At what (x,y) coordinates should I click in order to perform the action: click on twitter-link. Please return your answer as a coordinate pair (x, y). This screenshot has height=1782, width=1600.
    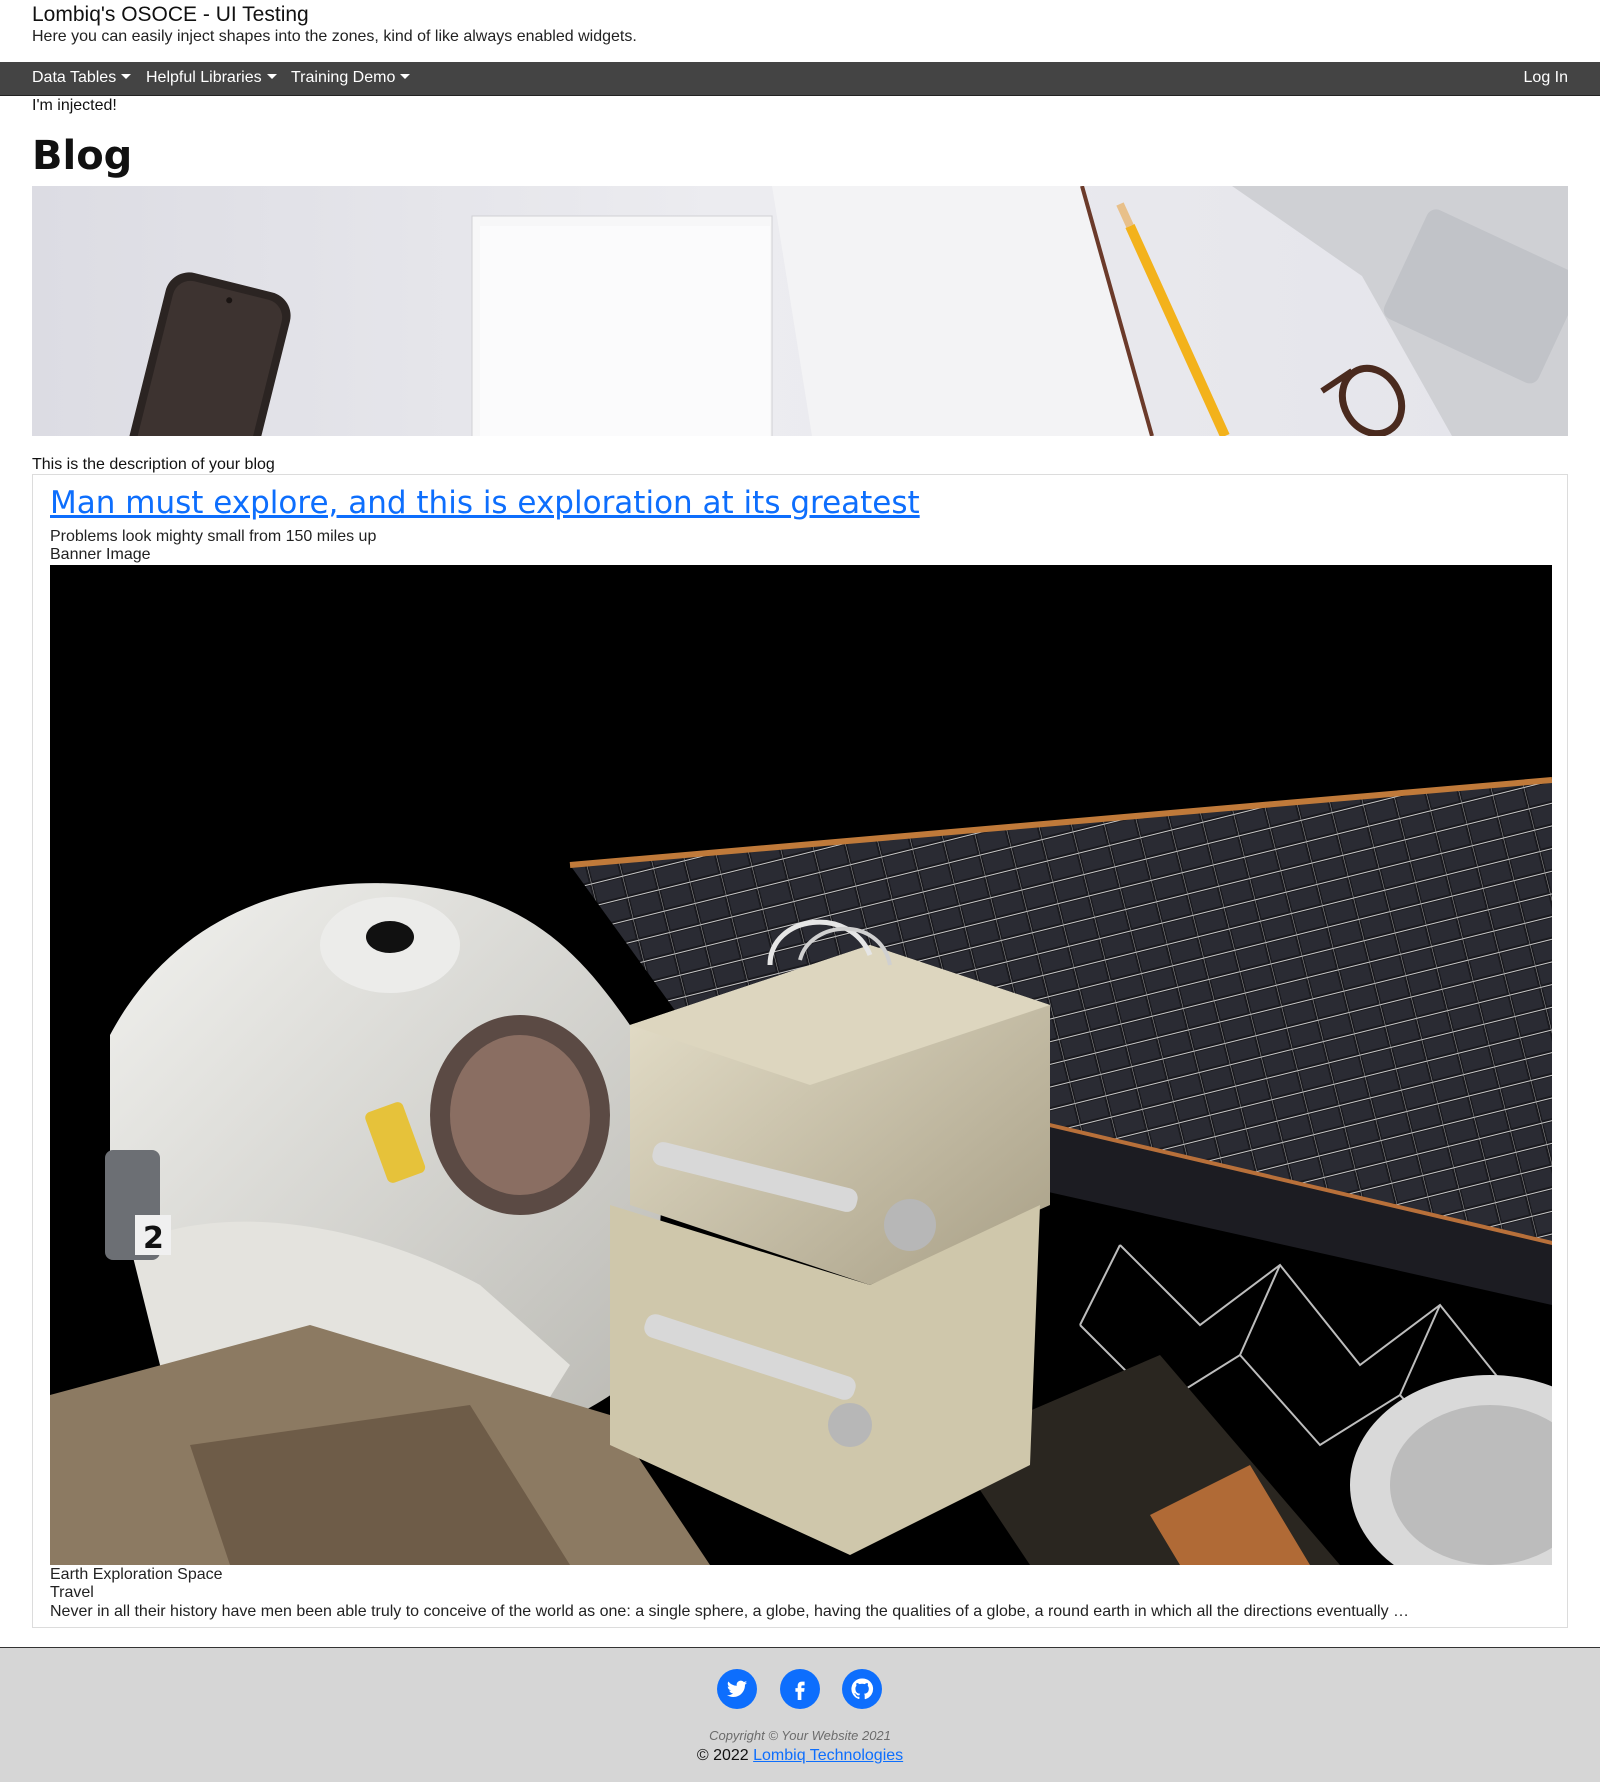
    Looking at the image, I should click on (737, 1689).